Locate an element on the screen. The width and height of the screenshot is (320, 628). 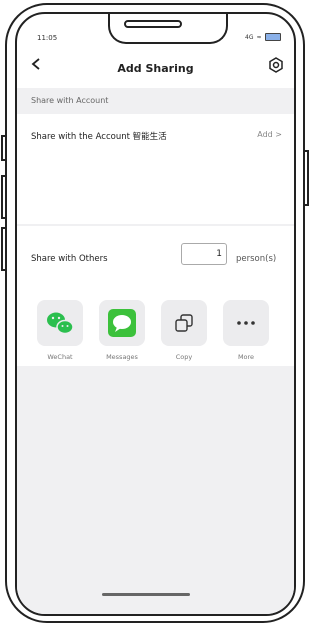
wechat-icon is located at coordinates (60, 323).